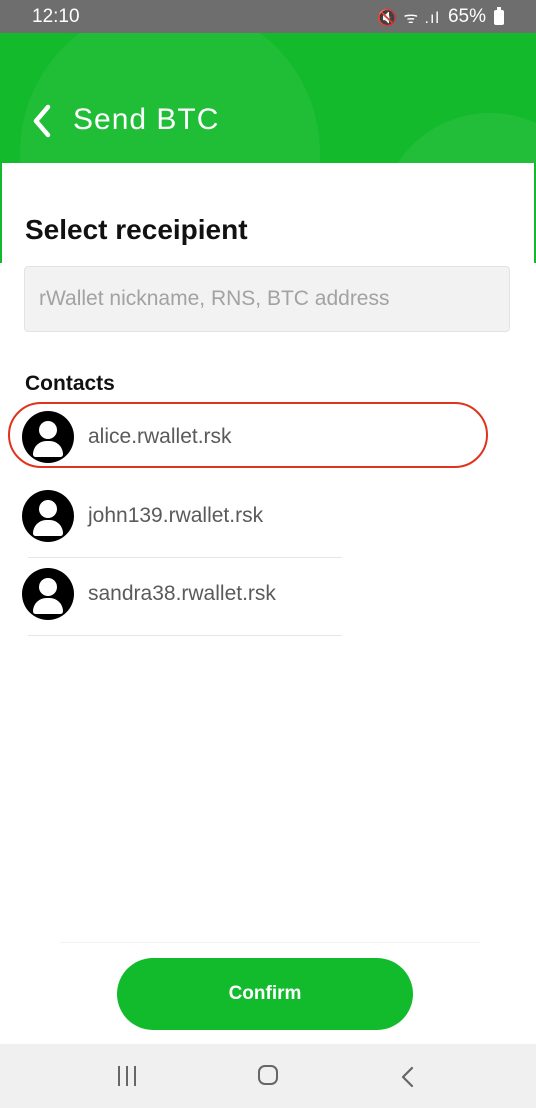 The width and height of the screenshot is (536, 1108). I want to click on system-nav-bar, so click(268, 1076).